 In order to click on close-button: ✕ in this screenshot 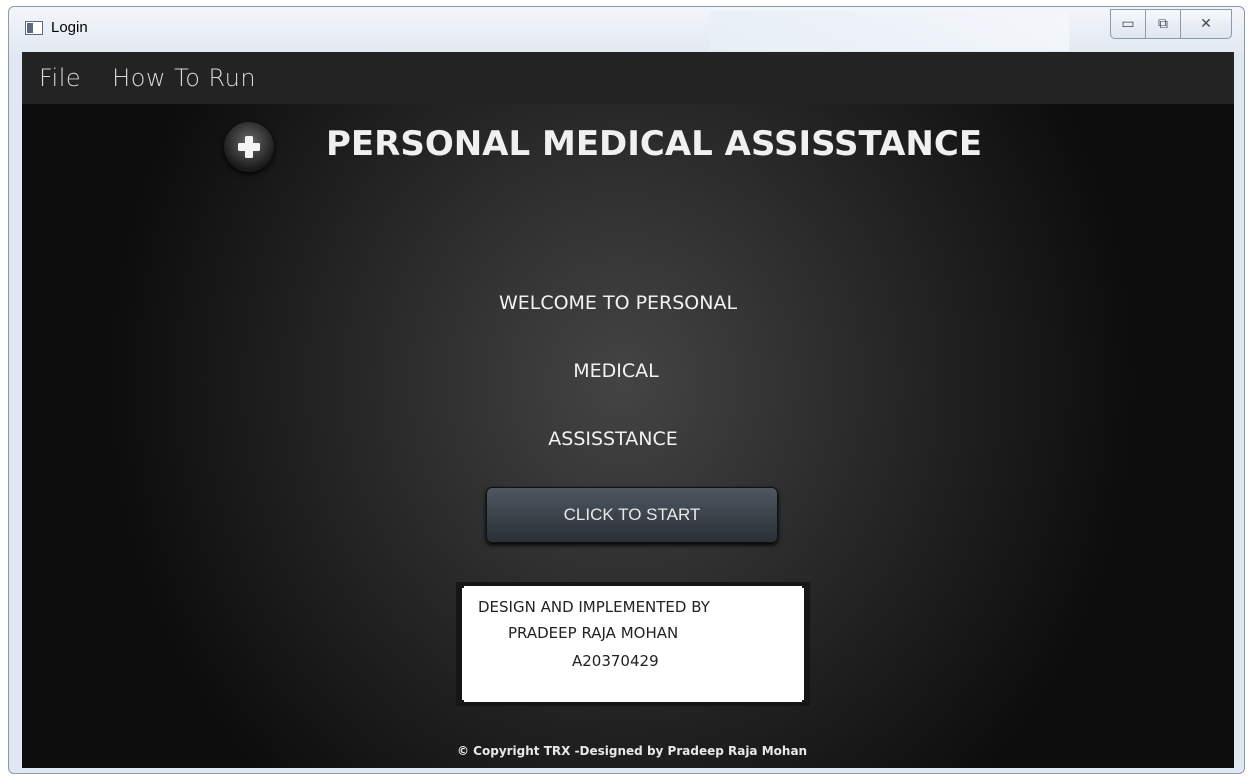, I will do `click(1206, 24)`.